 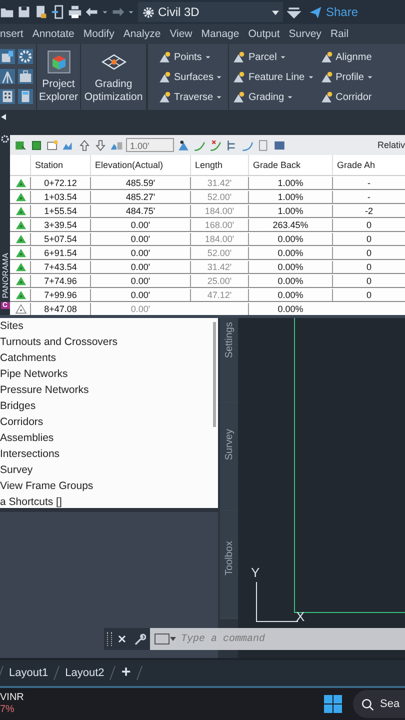 I want to click on tree-item: Intersections, so click(x=105, y=454).